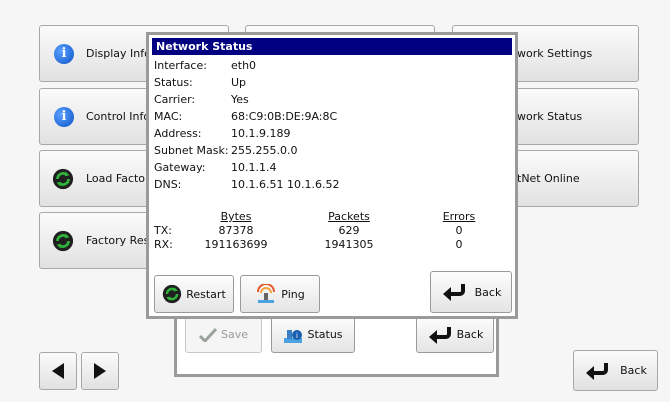 Image resolution: width=670 pixels, height=402 pixels. Describe the element at coordinates (471, 292) in the screenshot. I see `back-button: Back` at that location.